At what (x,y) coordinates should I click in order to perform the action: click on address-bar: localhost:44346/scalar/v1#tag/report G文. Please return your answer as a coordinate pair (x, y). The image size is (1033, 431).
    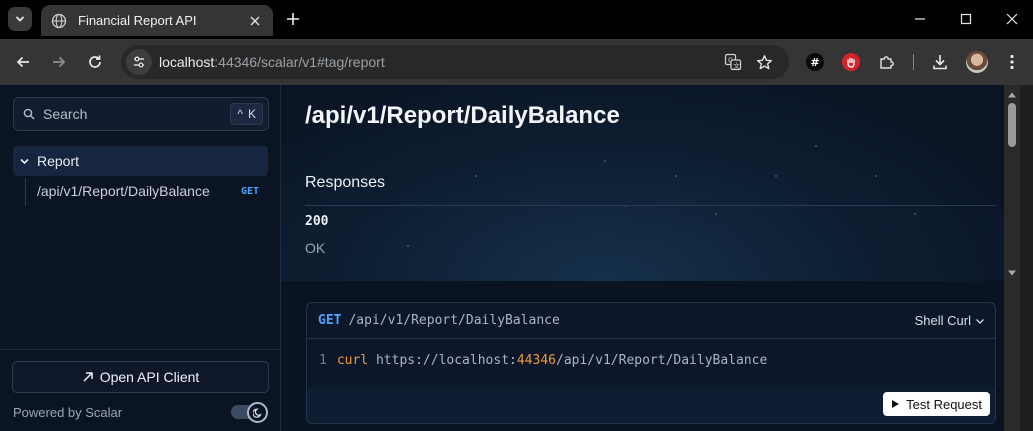
    Looking at the image, I should click on (455, 62).